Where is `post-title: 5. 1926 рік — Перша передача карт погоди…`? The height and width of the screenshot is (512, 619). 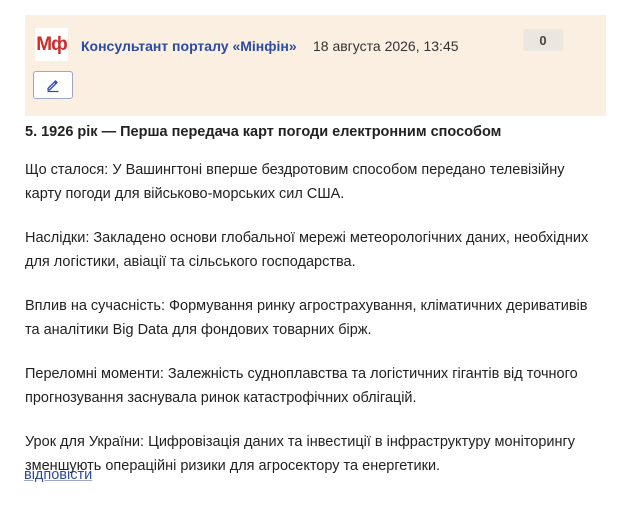 post-title: 5. 1926 рік — Перша передача карт погоди… is located at coordinates (263, 132).